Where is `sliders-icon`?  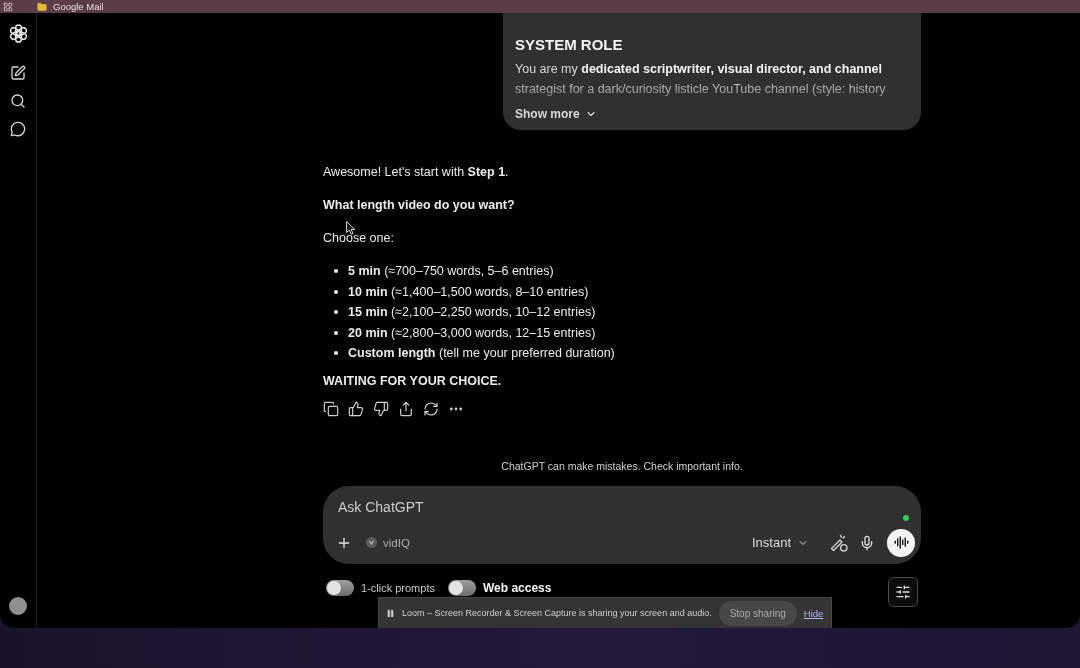 sliders-icon is located at coordinates (903, 591).